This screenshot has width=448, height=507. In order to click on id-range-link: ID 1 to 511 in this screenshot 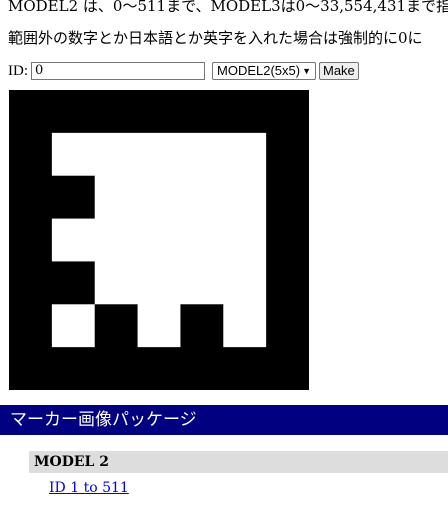, I will do `click(89, 488)`.